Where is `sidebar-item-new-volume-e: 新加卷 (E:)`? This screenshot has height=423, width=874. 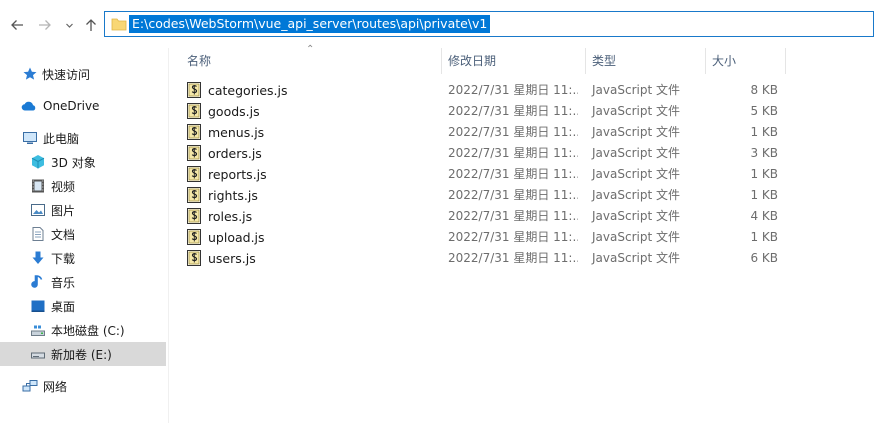
sidebar-item-new-volume-e: 新加卷 (E:) is located at coordinates (83, 354).